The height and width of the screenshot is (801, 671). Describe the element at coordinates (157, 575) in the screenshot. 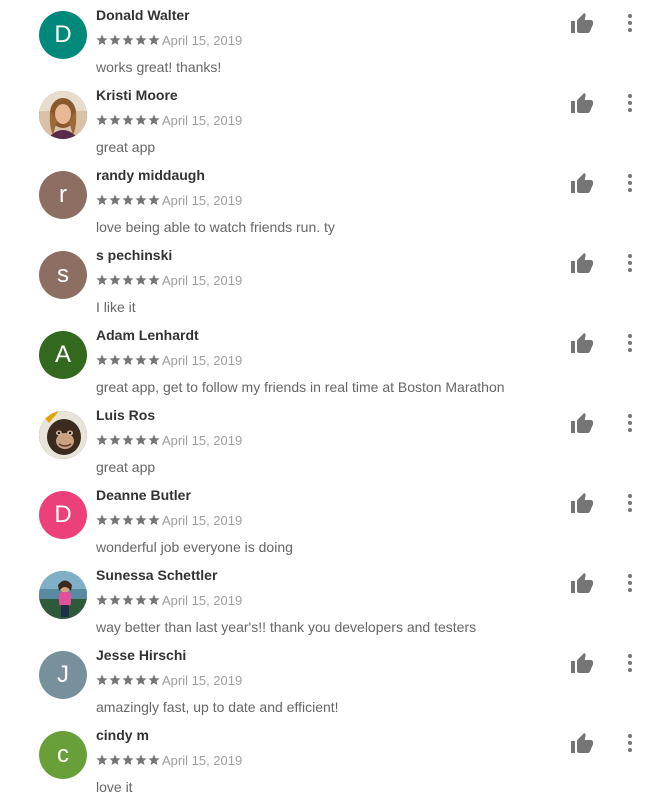

I see `author-name: Sunessa Schettler` at that location.